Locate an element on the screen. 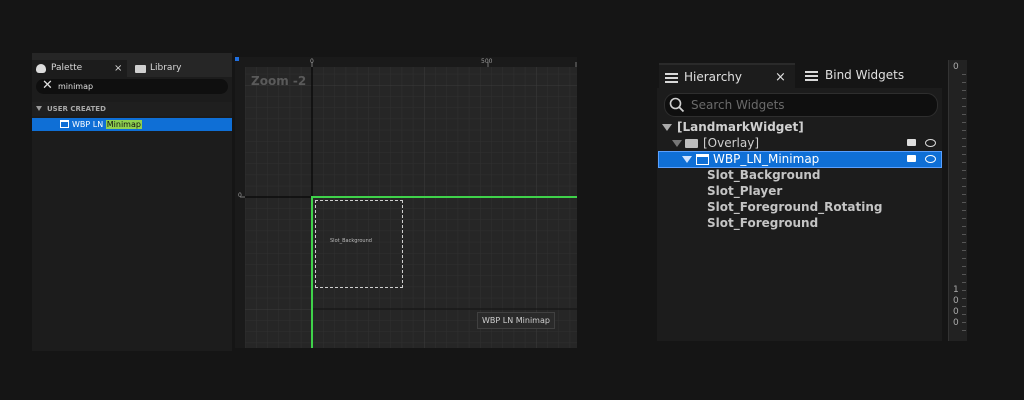  category-header: USER CREATED is located at coordinates (132, 109).